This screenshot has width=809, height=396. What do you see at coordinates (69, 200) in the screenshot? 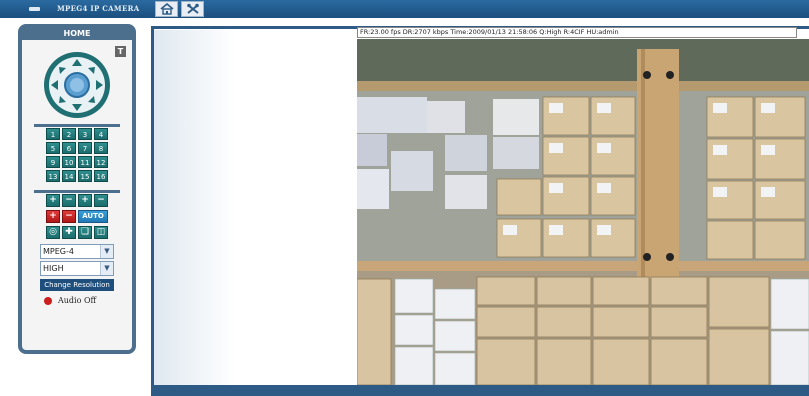
I see `zoom-out-button: −` at bounding box center [69, 200].